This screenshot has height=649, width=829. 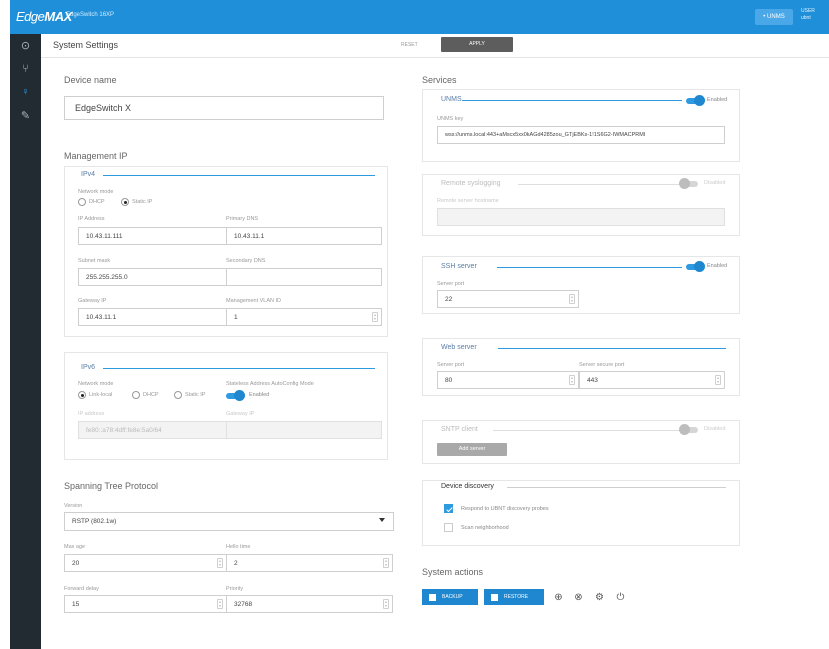 What do you see at coordinates (587, 430) in the screenshot?
I see `sntp-divider` at bounding box center [587, 430].